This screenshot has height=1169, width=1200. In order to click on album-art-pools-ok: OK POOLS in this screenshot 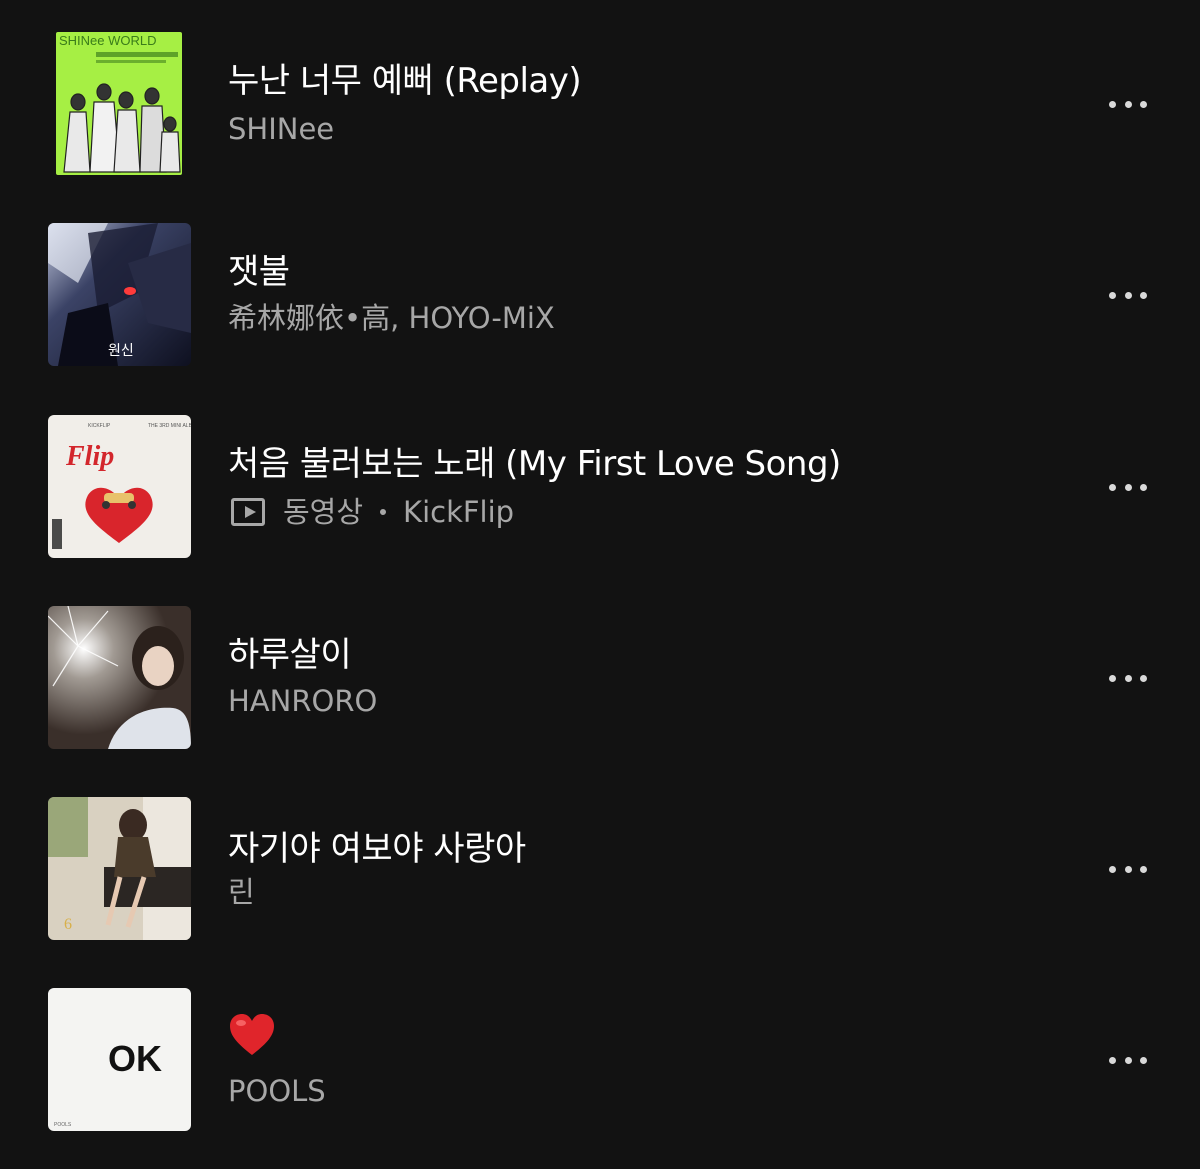, I will do `click(119, 1059)`.